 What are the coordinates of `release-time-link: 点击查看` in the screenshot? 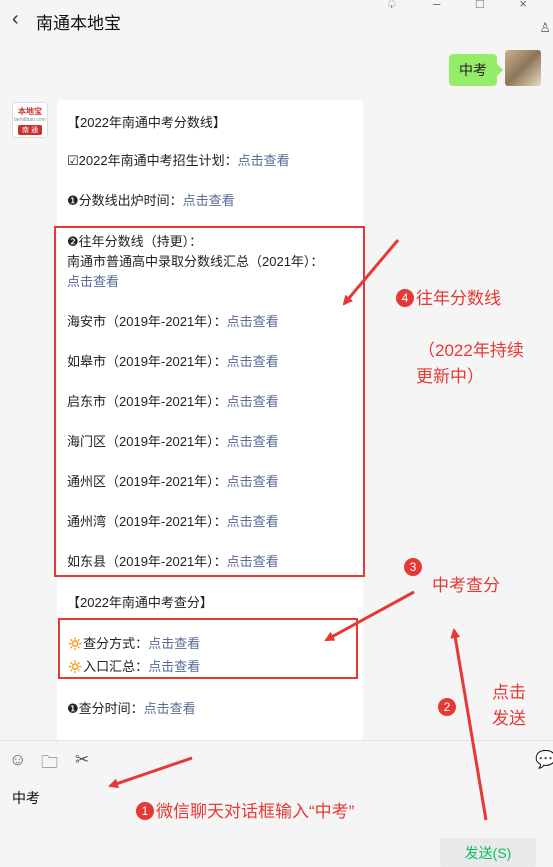 It's located at (209, 200).